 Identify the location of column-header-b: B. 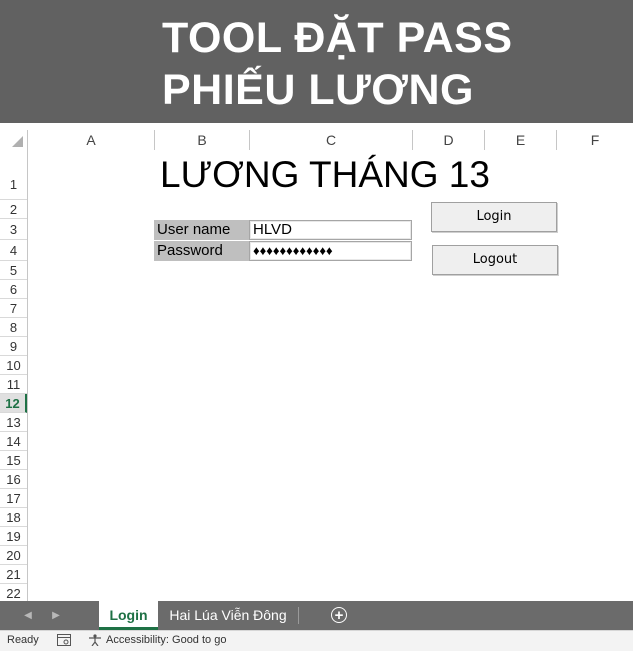
(202, 140).